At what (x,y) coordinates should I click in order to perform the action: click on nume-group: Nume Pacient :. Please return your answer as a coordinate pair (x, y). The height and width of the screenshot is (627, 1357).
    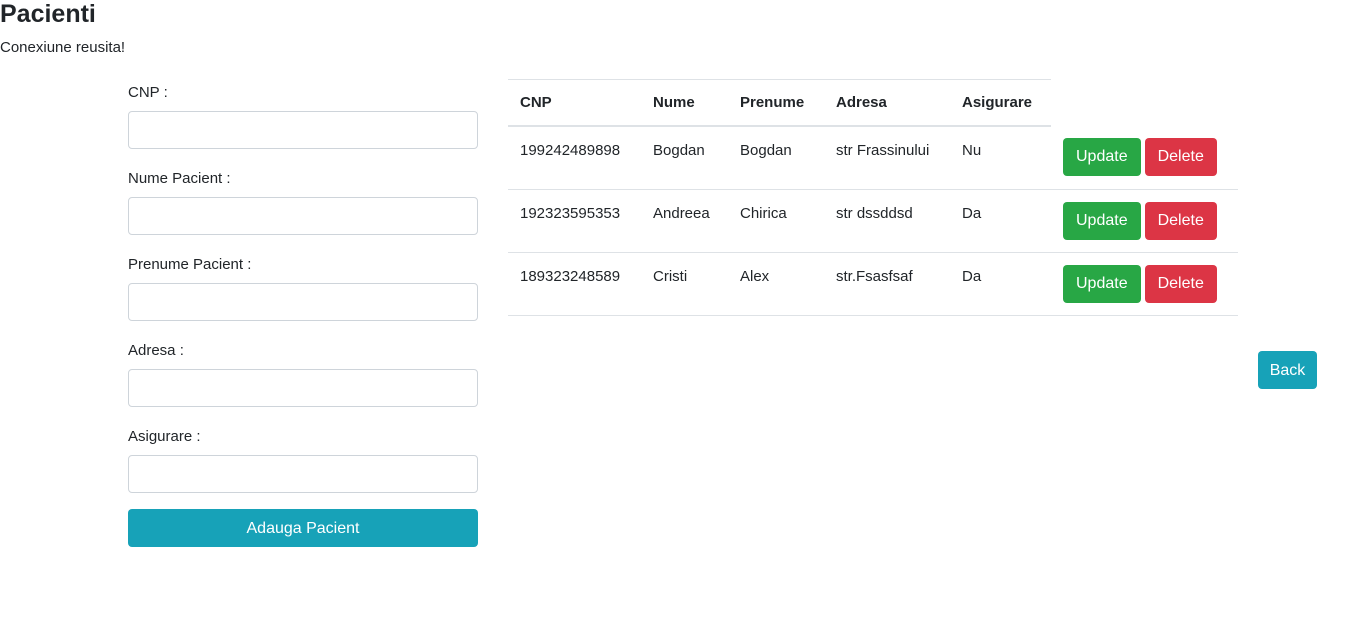
    Looking at the image, I should click on (303, 209).